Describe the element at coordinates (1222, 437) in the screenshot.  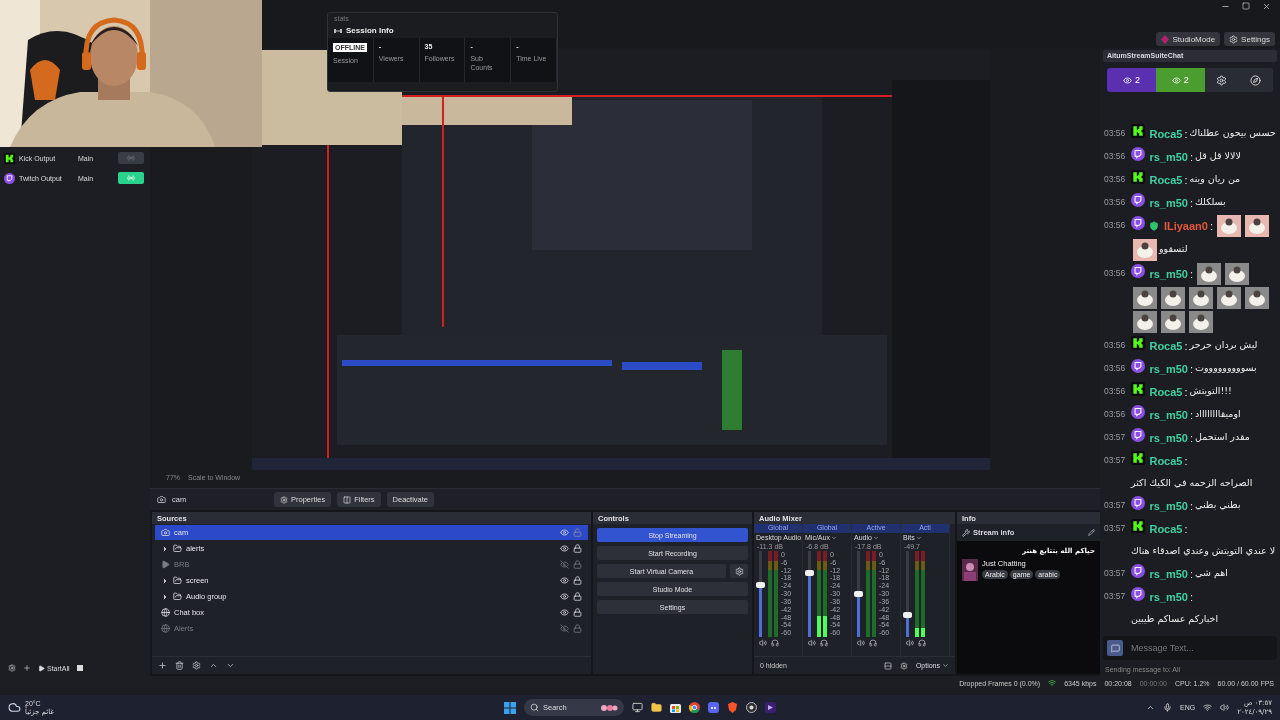
I see `chat-message: مقدر استحمل` at that location.